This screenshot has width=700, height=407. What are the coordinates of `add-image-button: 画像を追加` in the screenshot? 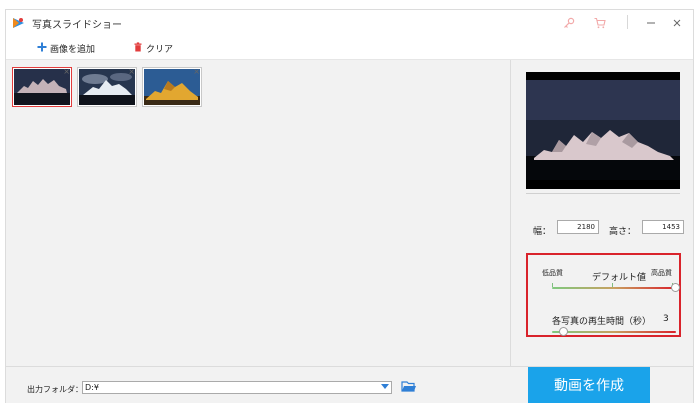 It's located at (66, 48).